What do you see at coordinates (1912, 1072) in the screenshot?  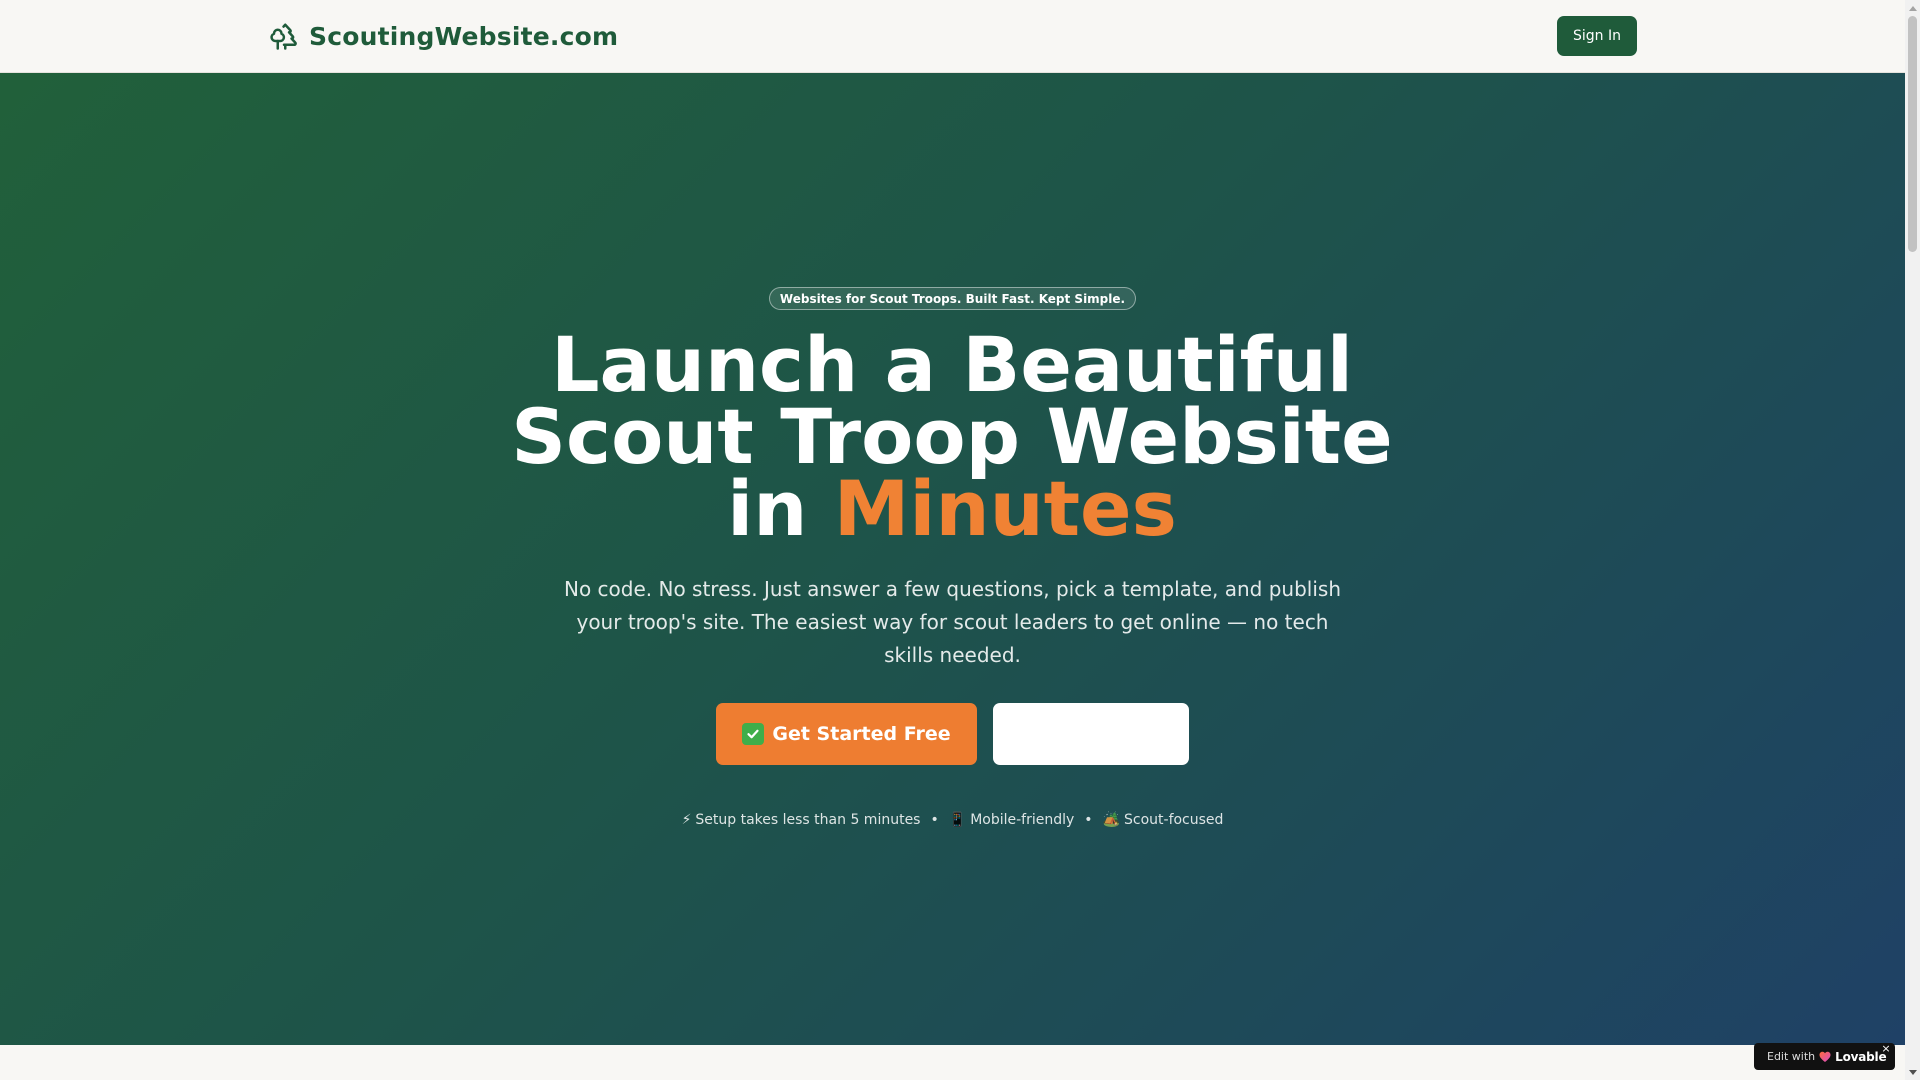 I see `scroll-down-arrow-icon` at bounding box center [1912, 1072].